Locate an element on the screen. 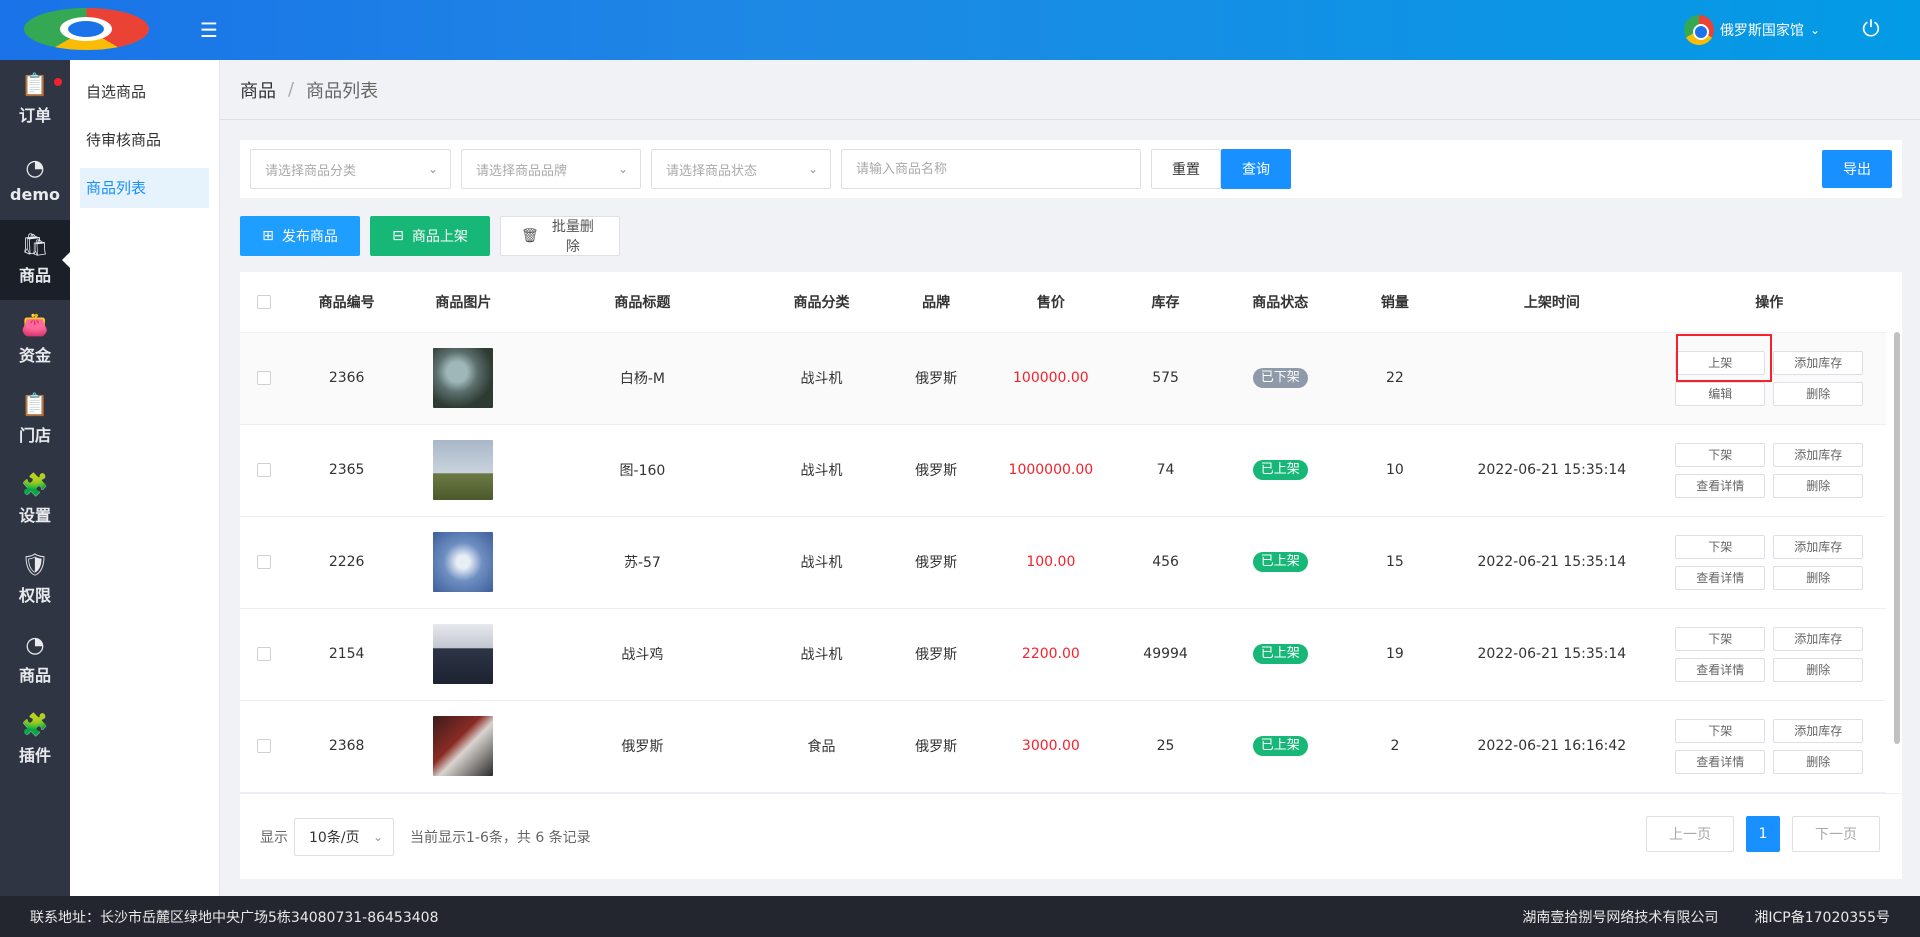 Image resolution: width=1920 pixels, height=937 pixels. prev-page-button: 上一页 is located at coordinates (1690, 834).